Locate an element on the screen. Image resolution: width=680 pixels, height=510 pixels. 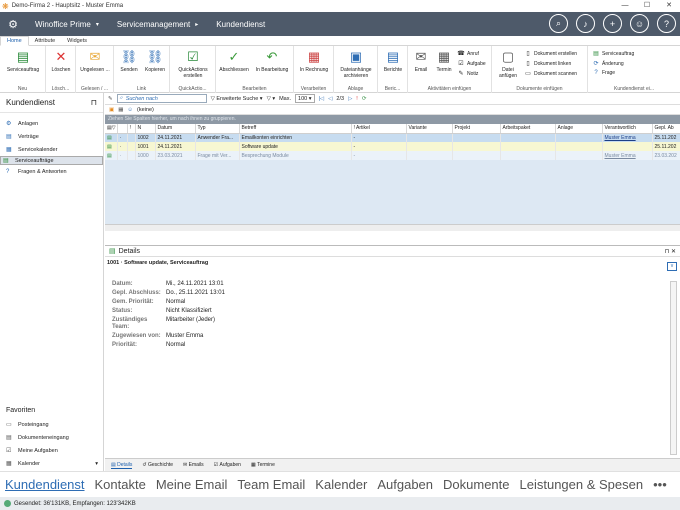
nav-servicemanagement: Servicemanagement ▸ is located at coordinates (157, 24).